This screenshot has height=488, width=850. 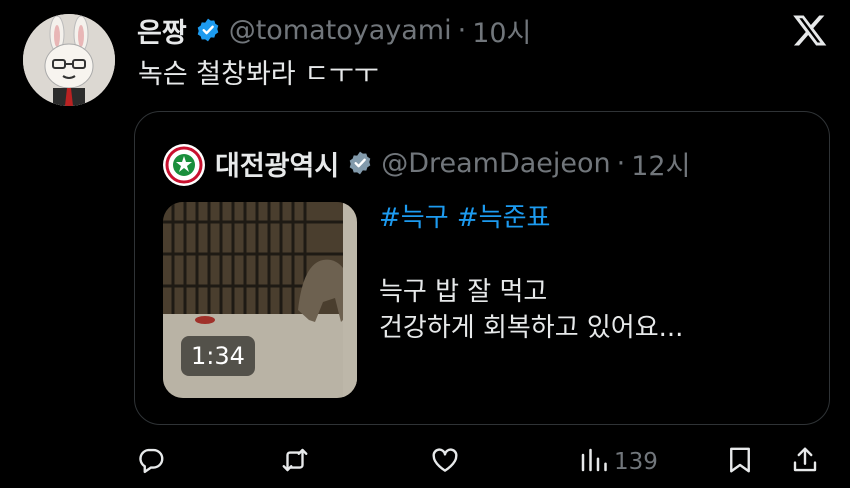 What do you see at coordinates (810, 30) in the screenshot?
I see `x-logo-icon` at bounding box center [810, 30].